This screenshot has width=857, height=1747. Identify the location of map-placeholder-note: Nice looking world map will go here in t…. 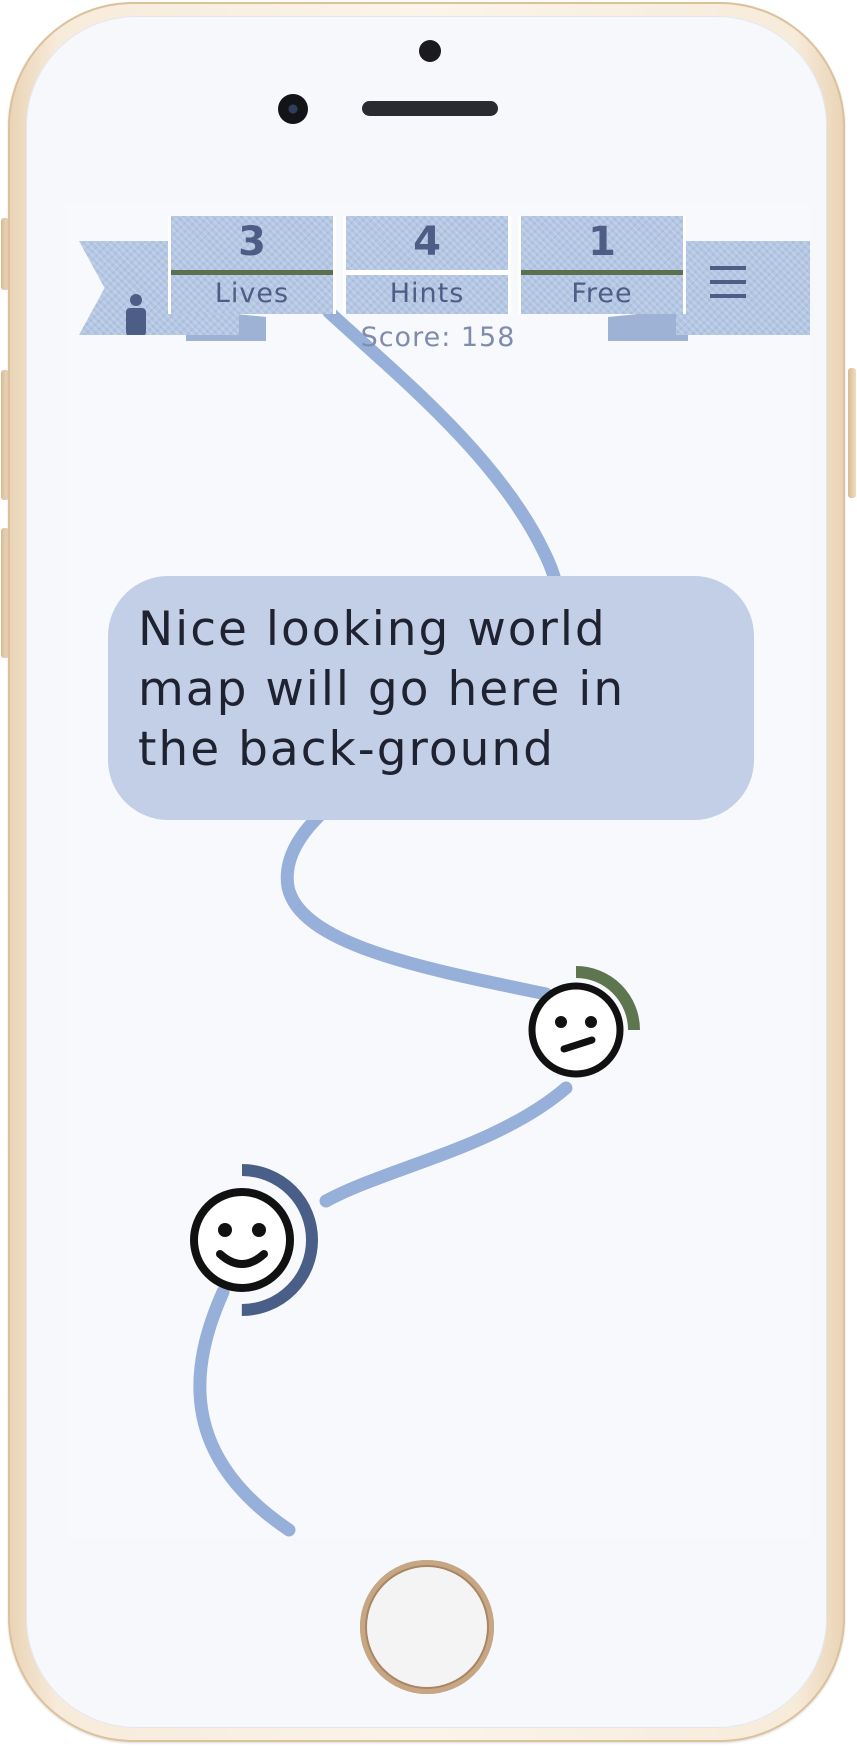
(431, 698).